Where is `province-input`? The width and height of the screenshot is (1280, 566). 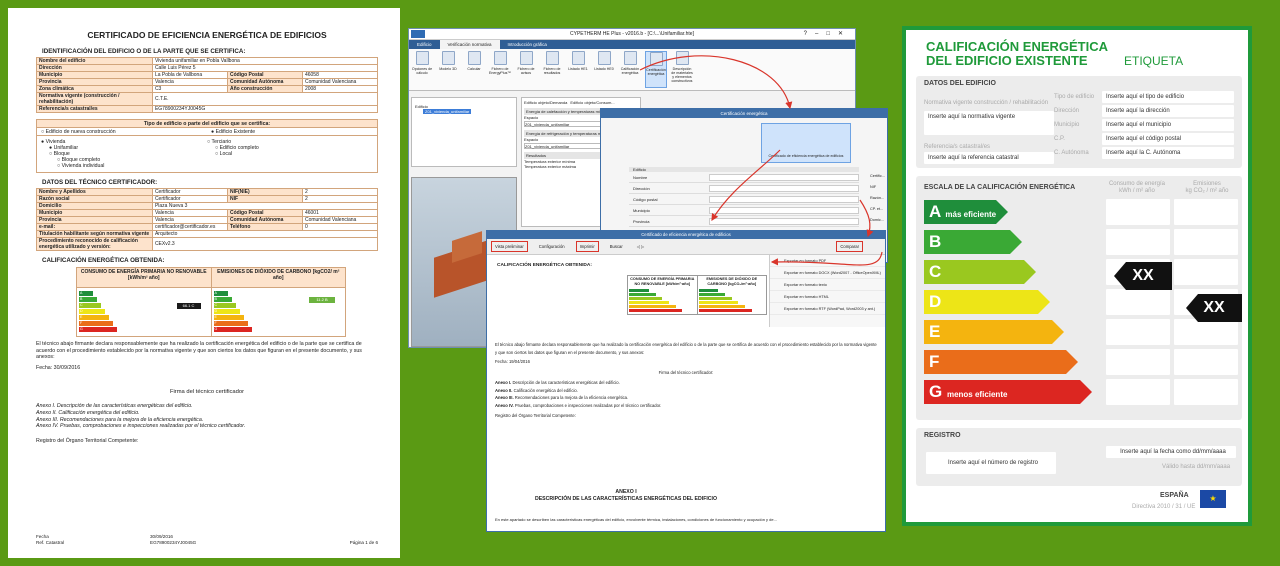
province-input is located at coordinates (784, 221).